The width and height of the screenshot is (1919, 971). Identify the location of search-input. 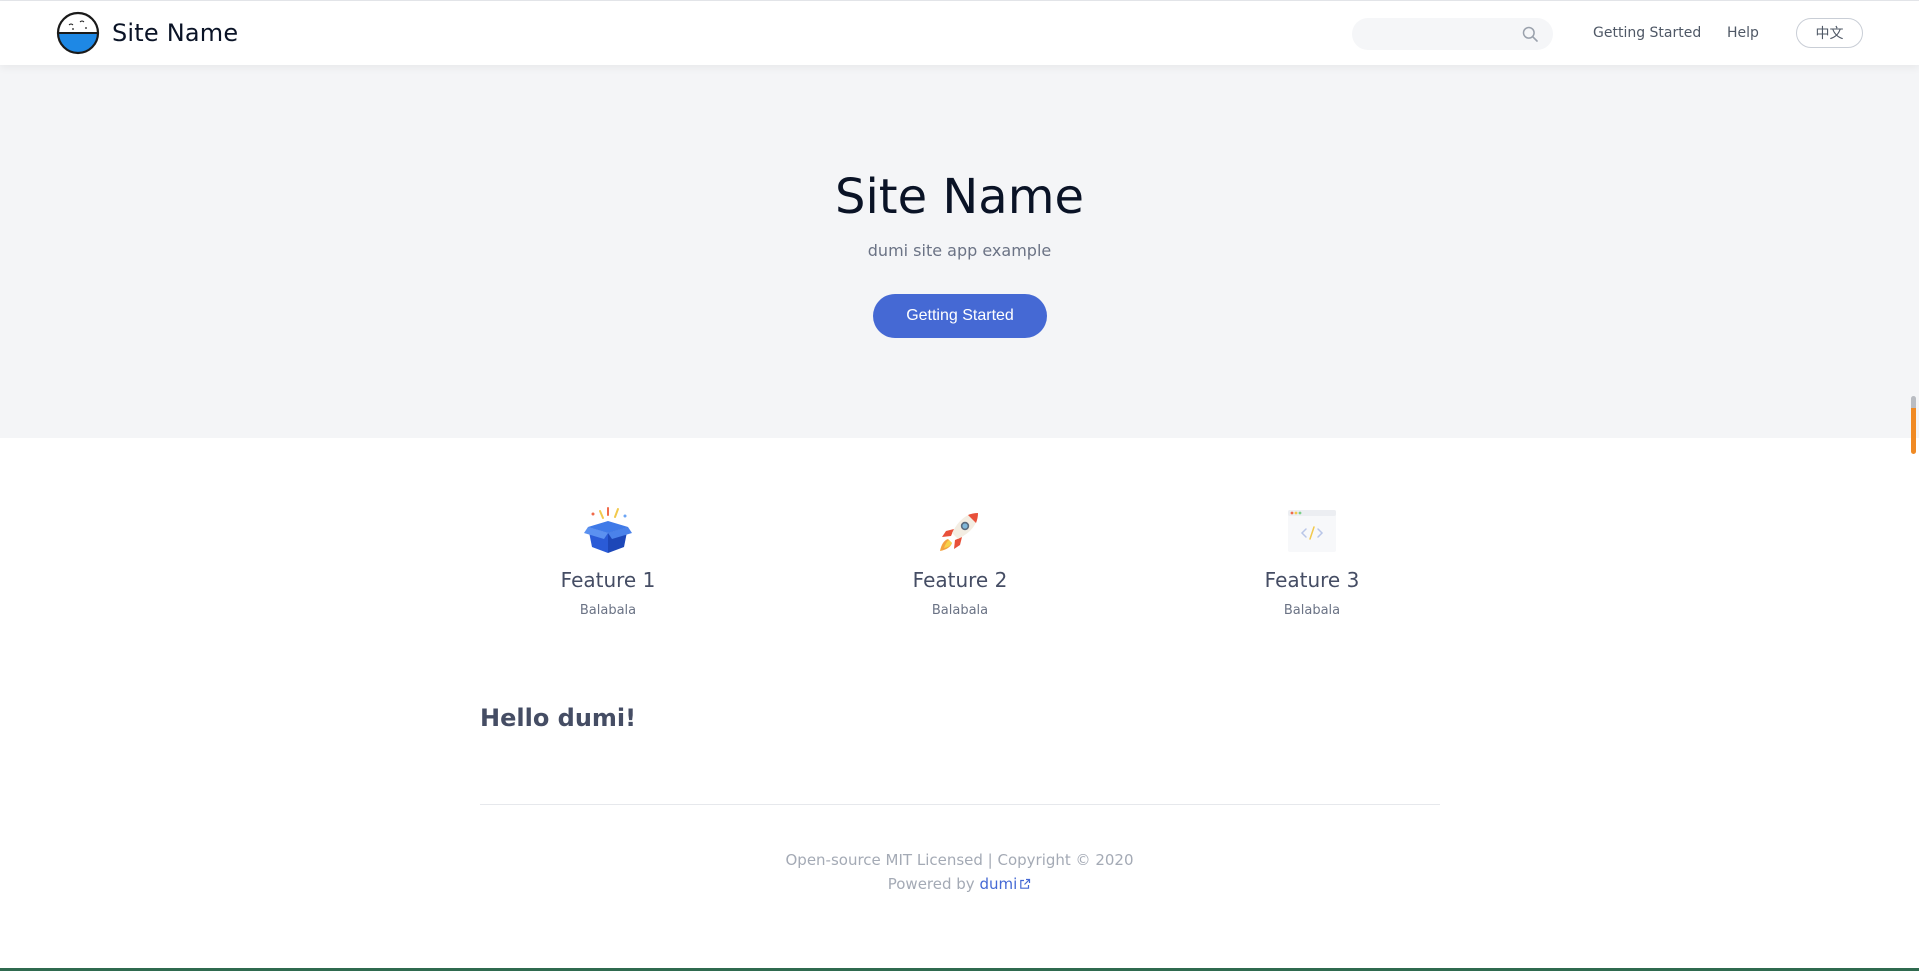
(1437, 34).